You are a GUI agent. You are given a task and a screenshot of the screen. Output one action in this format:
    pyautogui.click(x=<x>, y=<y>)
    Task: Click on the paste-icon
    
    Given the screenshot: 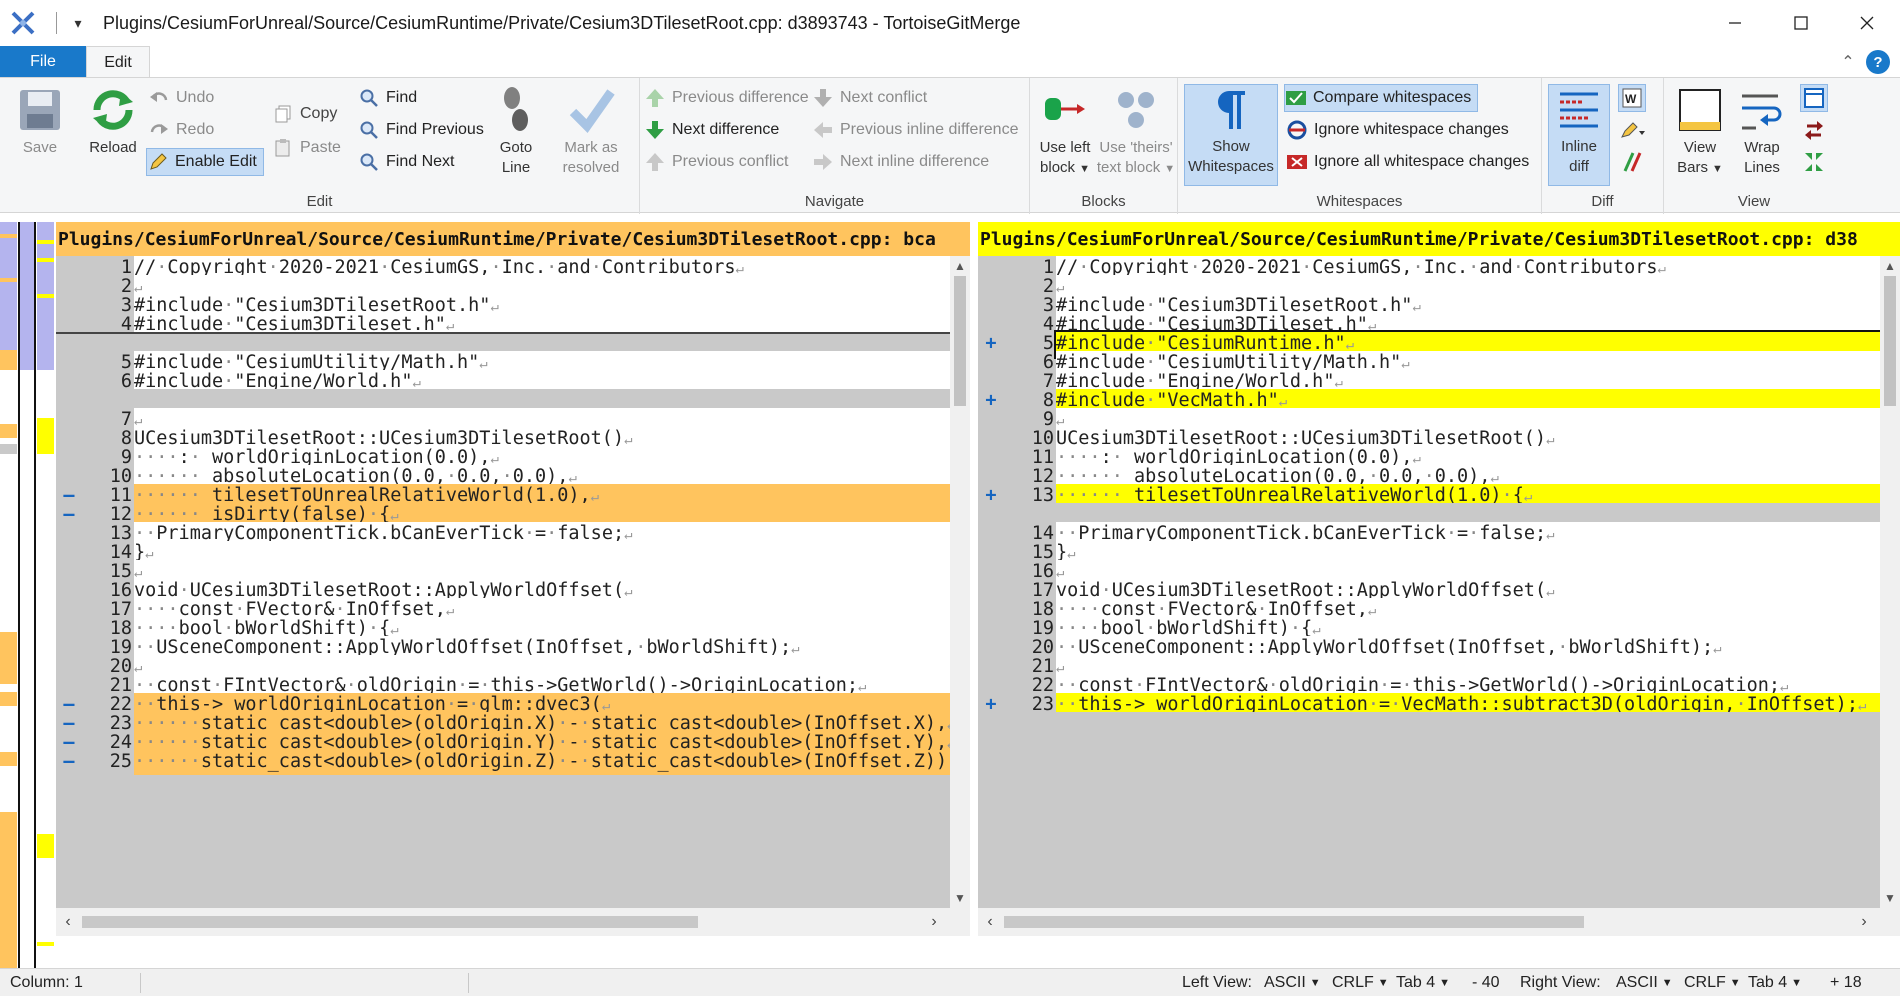 What is the action you would take?
    pyautogui.click(x=283, y=148)
    